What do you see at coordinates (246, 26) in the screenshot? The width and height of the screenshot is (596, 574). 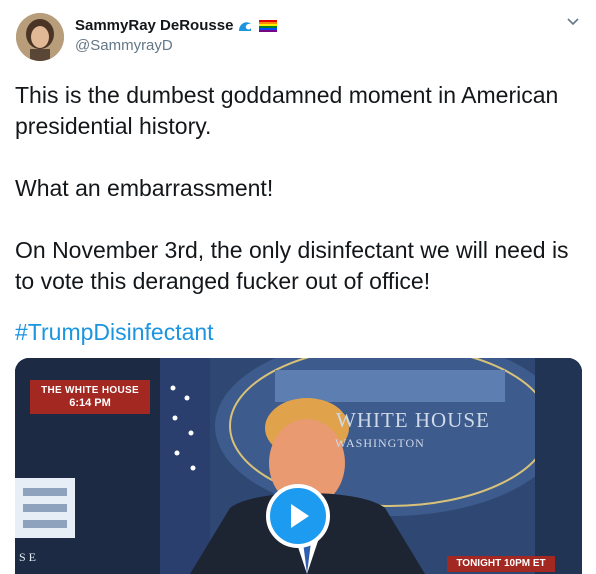 I see `wave-emoji-icon` at bounding box center [246, 26].